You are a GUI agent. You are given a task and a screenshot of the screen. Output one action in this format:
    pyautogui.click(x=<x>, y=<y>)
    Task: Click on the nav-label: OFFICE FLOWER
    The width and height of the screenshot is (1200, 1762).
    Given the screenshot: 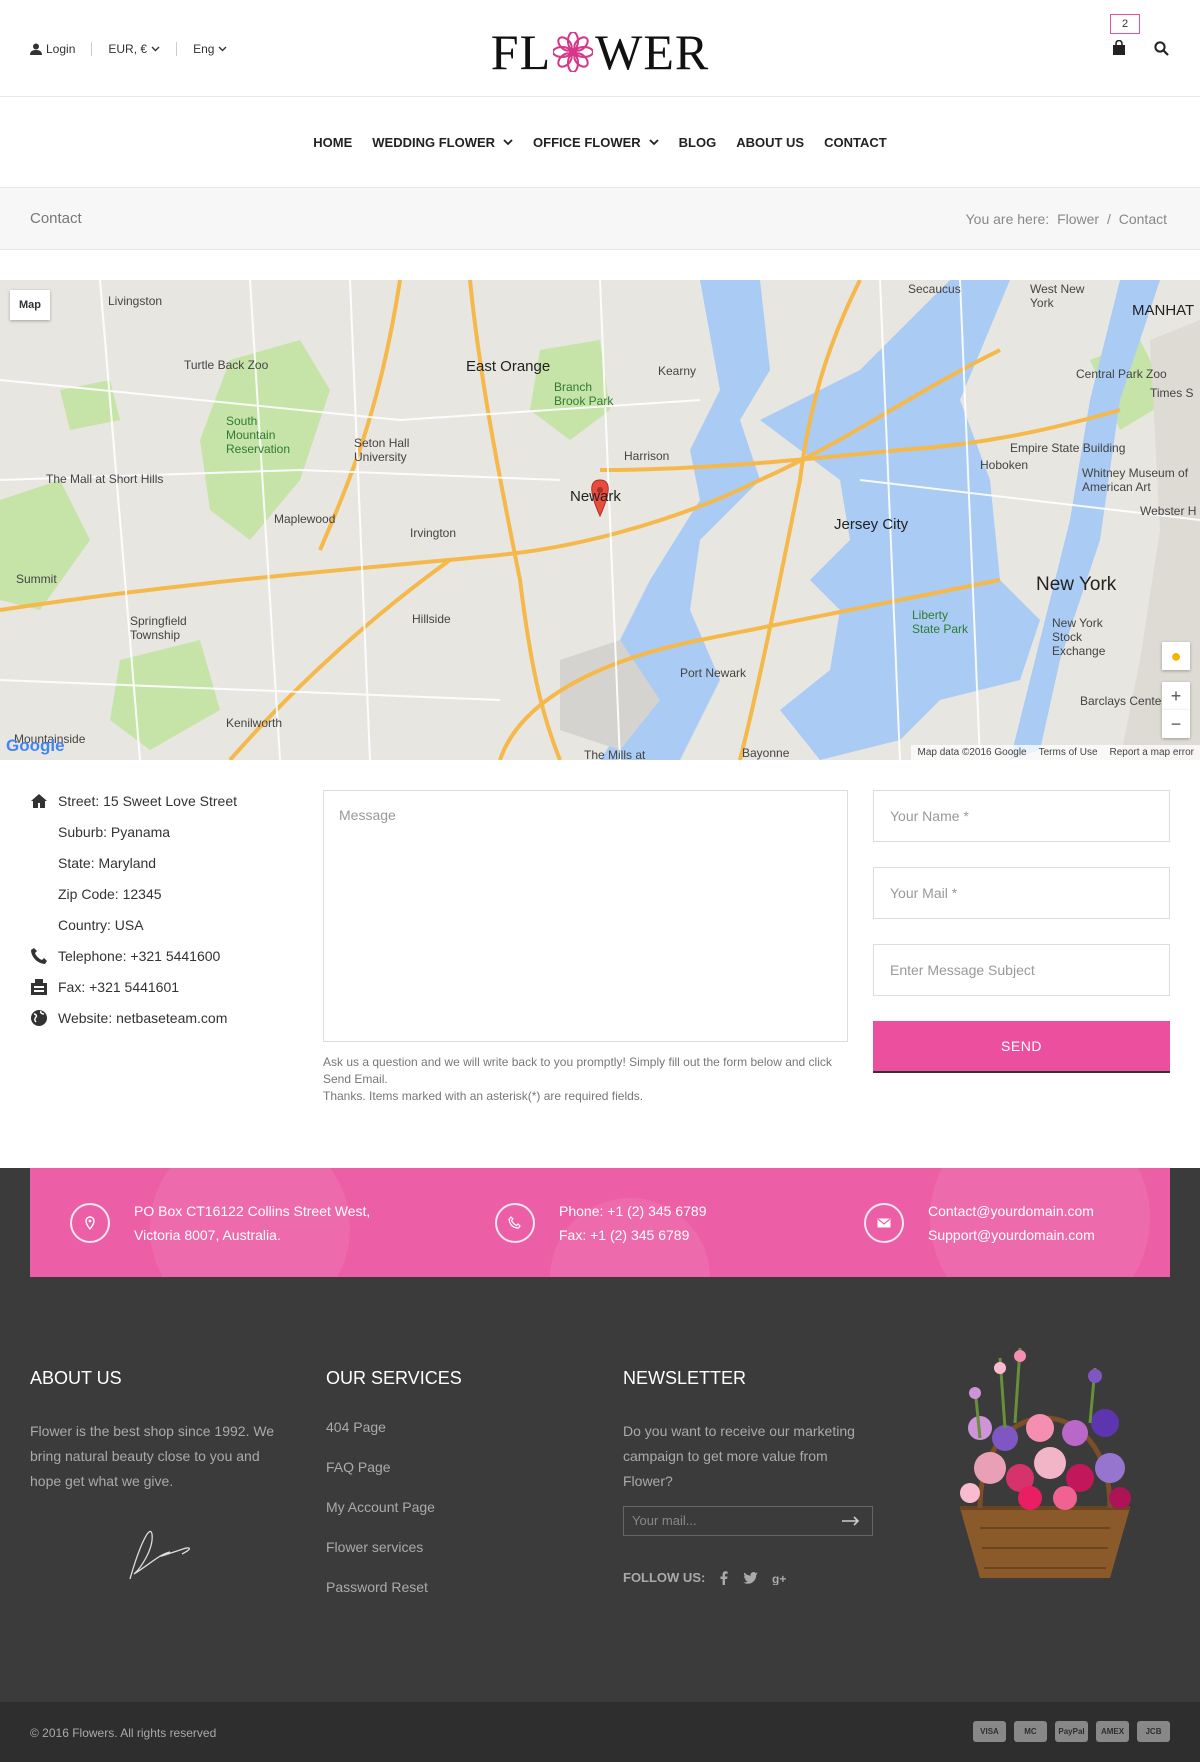 What is the action you would take?
    pyautogui.click(x=587, y=142)
    